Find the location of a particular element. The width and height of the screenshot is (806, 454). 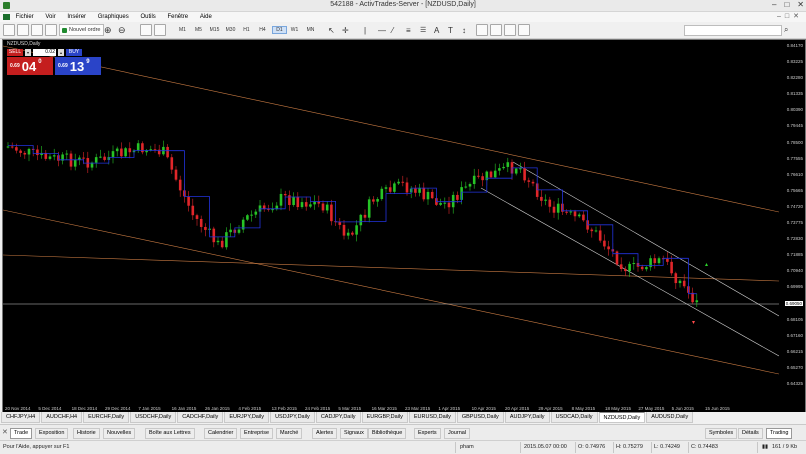

timeframe-d1: D1 is located at coordinates (279, 30).